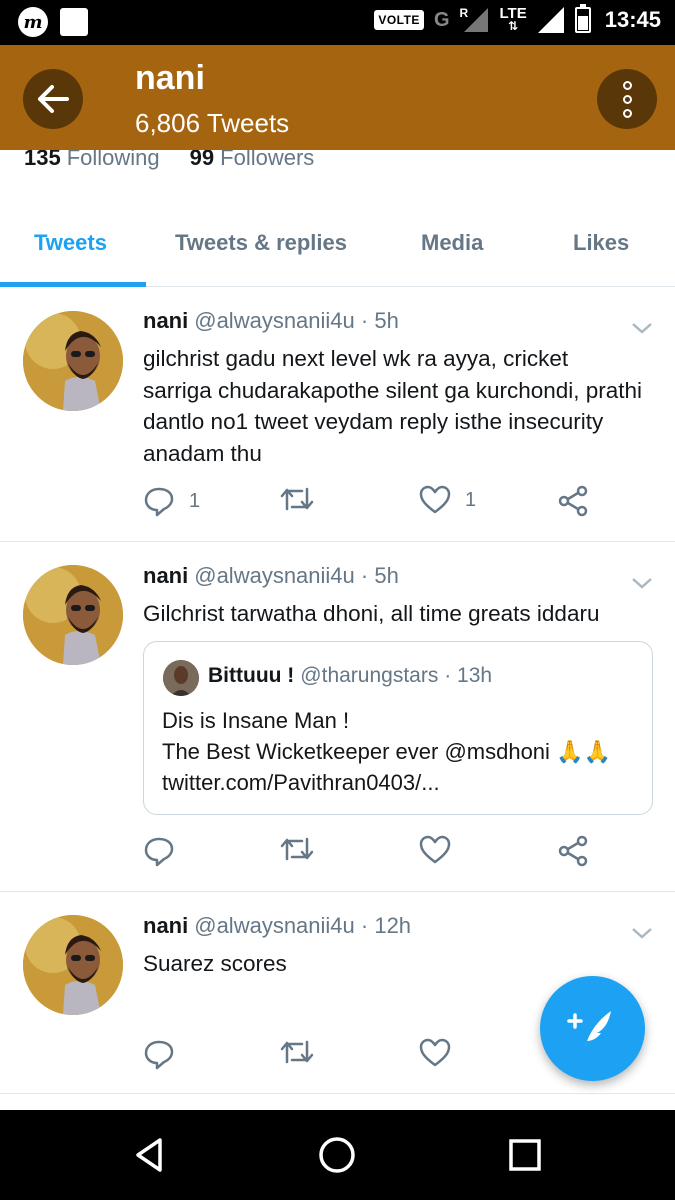 This screenshot has width=675, height=1200. I want to click on tweet-actions: 1 1, so click(373, 503).